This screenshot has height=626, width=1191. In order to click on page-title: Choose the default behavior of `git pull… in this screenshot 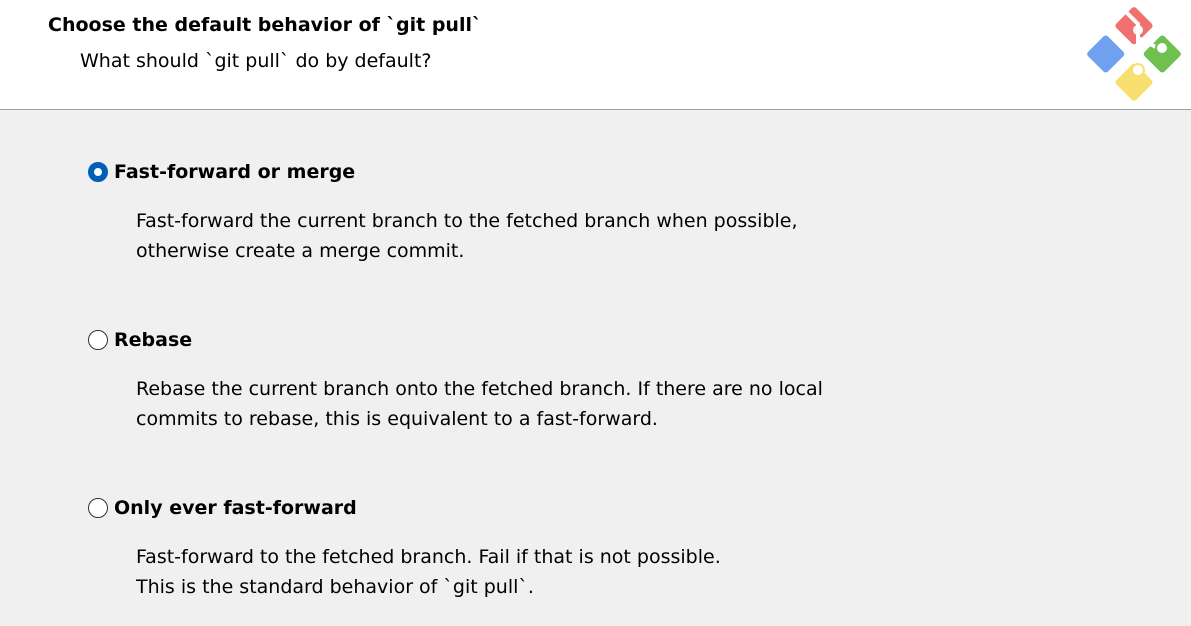, I will do `click(265, 25)`.